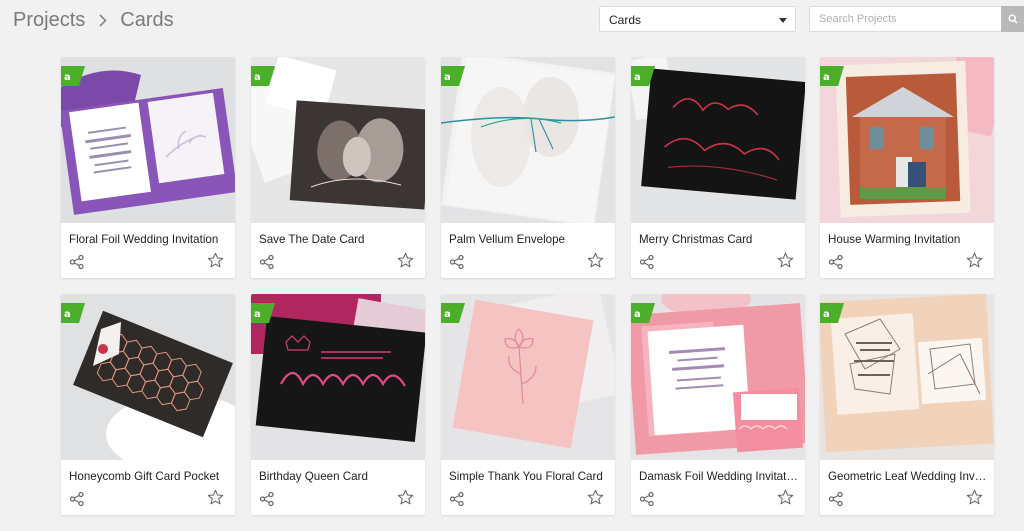 This screenshot has height=531, width=1024. I want to click on project-card: a House Warming Invitation, so click(907, 167).